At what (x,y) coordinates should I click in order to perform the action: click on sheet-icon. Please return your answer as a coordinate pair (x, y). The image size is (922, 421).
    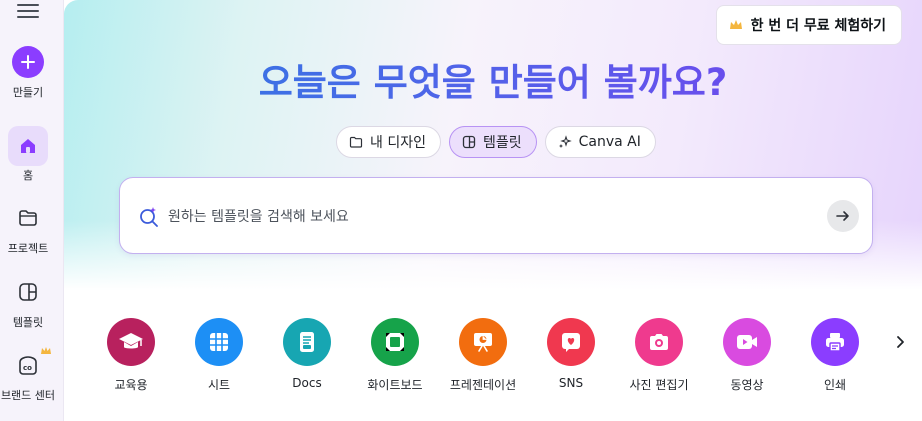
    Looking at the image, I should click on (219, 342).